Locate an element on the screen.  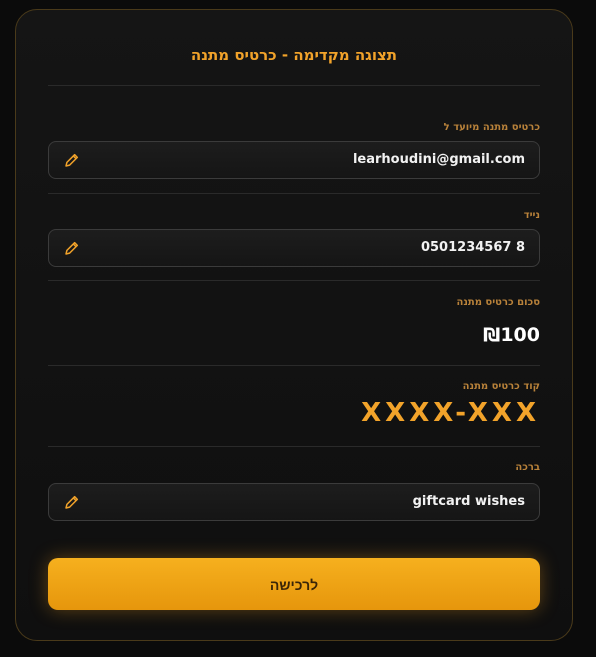
purchase-button: לרכישה is located at coordinates (294, 584).